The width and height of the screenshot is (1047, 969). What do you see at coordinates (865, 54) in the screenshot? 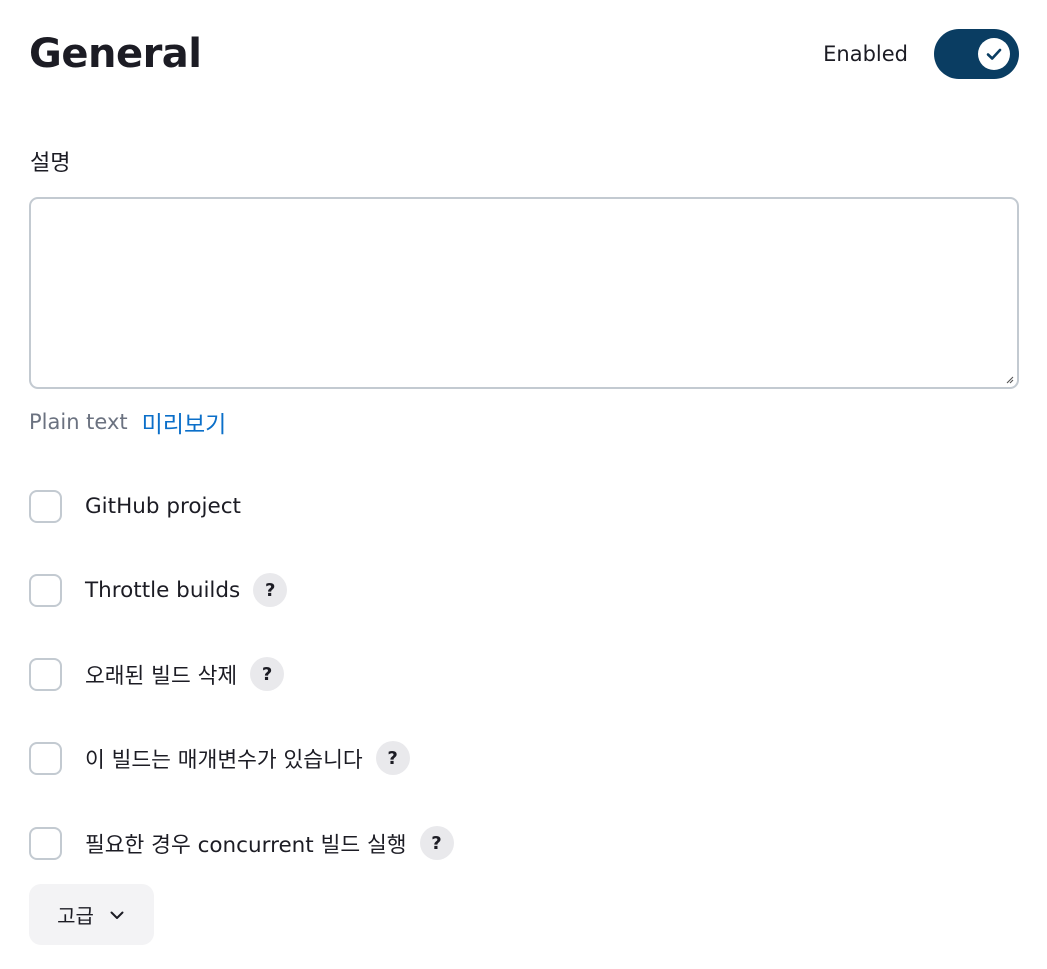
I see `enabled-label: Enabled` at bounding box center [865, 54].